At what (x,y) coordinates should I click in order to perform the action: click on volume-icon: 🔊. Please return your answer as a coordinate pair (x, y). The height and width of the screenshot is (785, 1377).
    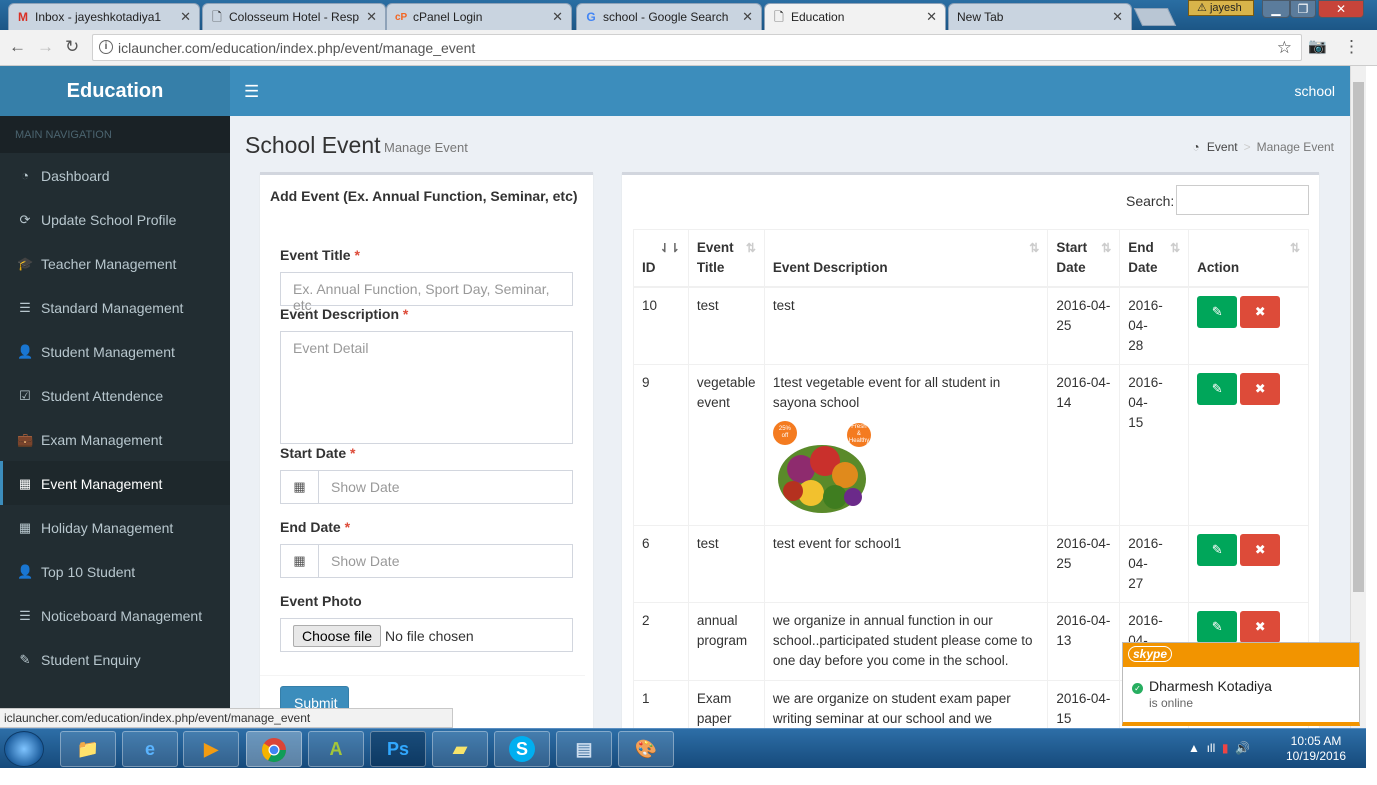
    Looking at the image, I should click on (1242, 748).